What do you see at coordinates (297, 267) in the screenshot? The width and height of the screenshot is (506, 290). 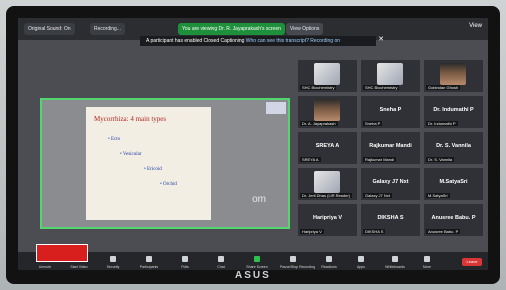 I see `toolbar-pause-stop-recording: Pause/Stop Recording` at bounding box center [297, 267].